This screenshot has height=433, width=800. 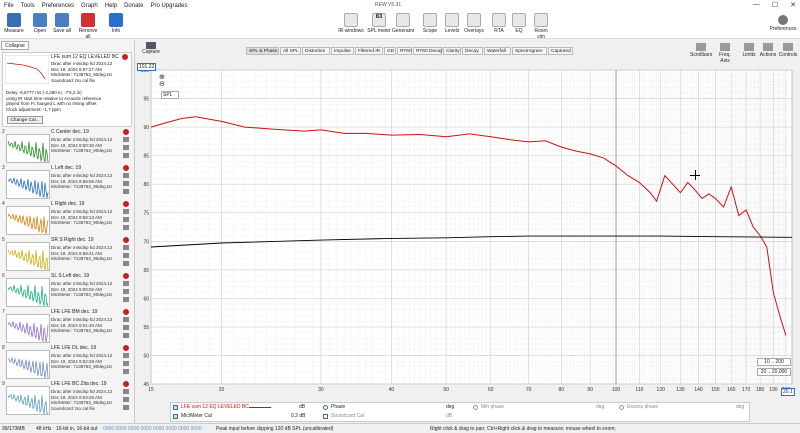 I want to click on tab-filtered-ir: Filtered IR, so click(x=369, y=51).